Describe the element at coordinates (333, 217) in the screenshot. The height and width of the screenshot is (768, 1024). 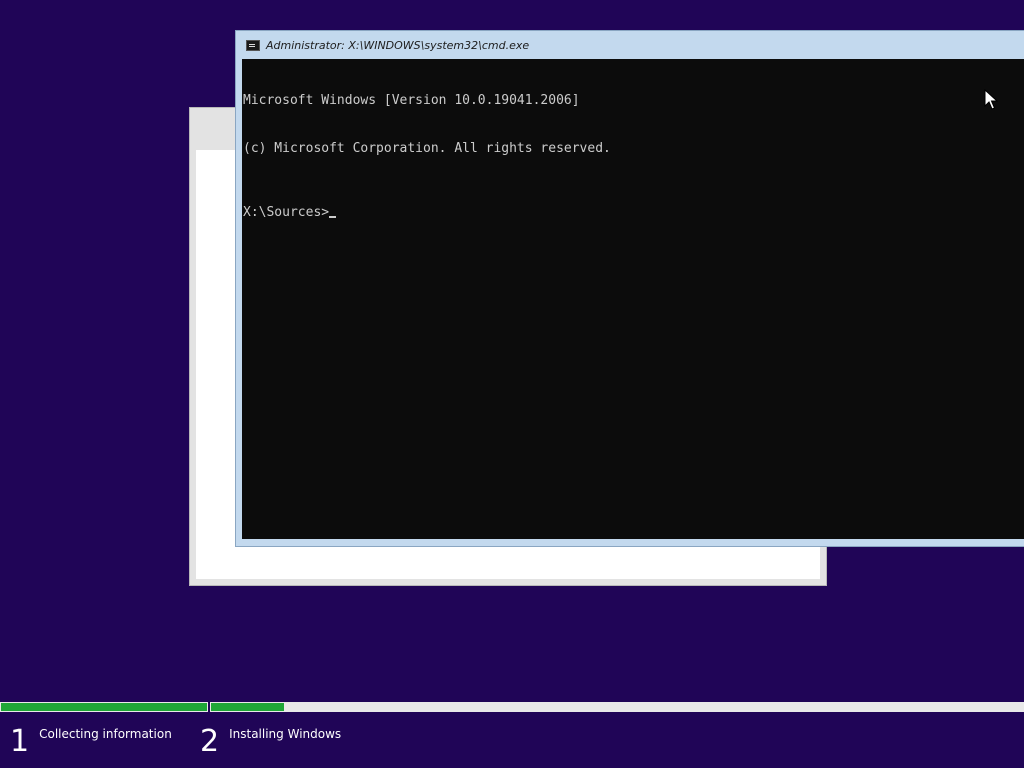
I see `text-cursor` at that location.